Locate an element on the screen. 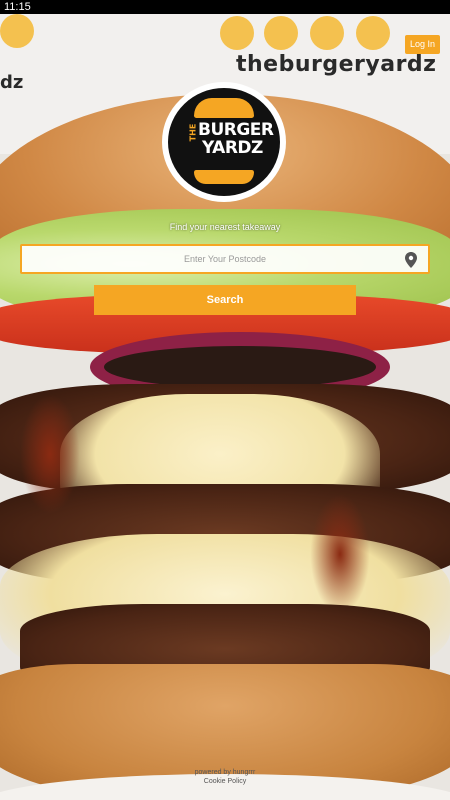 This screenshot has width=450, height=800. postcode-input is located at coordinates (225, 259).